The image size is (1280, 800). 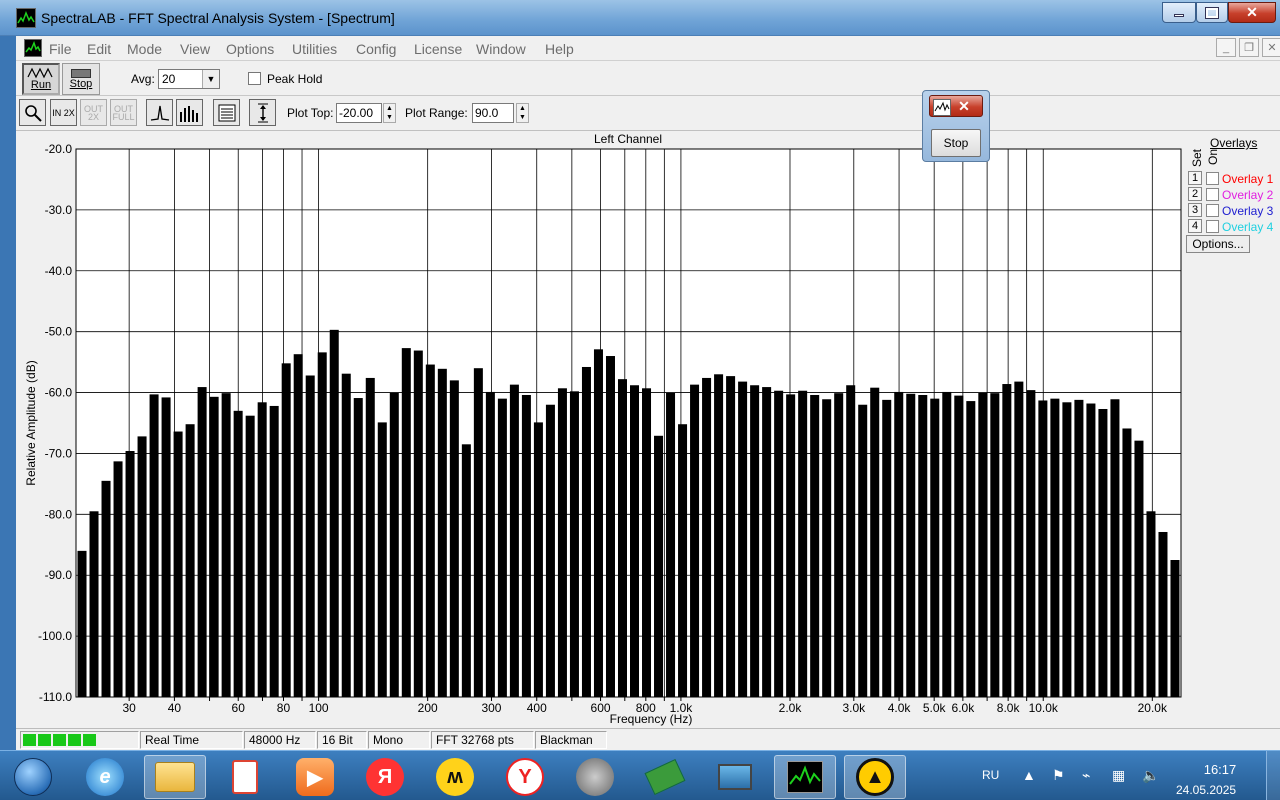 I want to click on start-button, so click(x=33, y=777).